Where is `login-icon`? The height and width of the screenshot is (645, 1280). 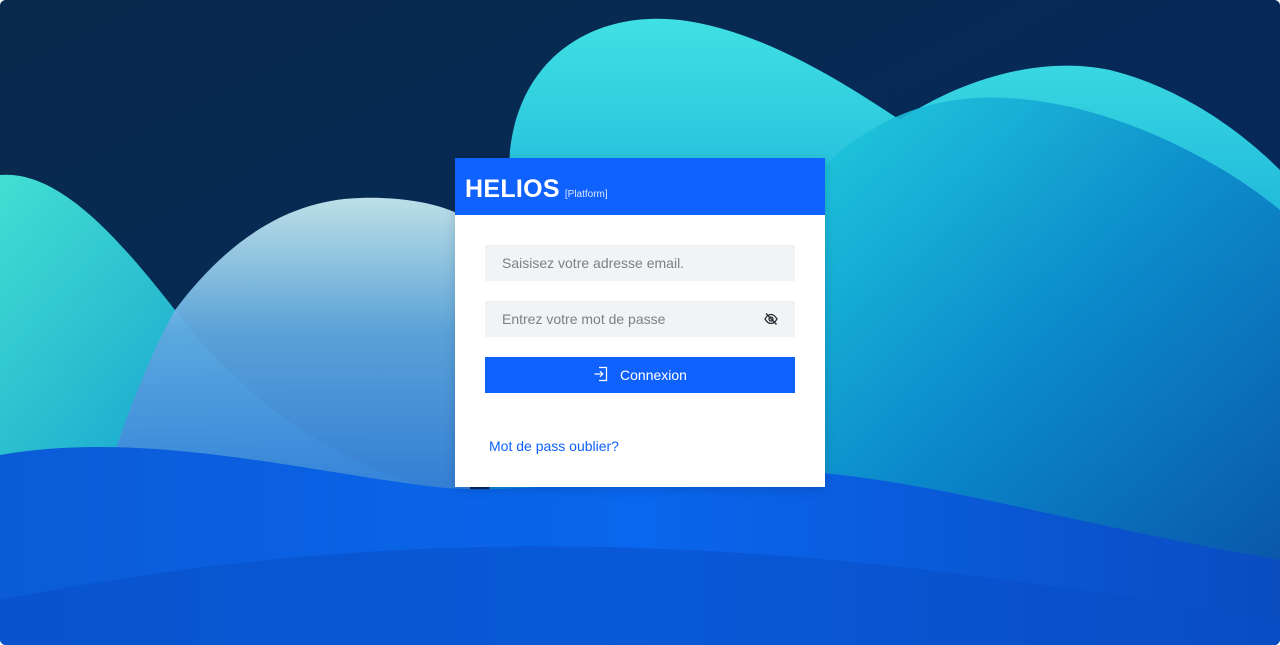 login-icon is located at coordinates (601, 374).